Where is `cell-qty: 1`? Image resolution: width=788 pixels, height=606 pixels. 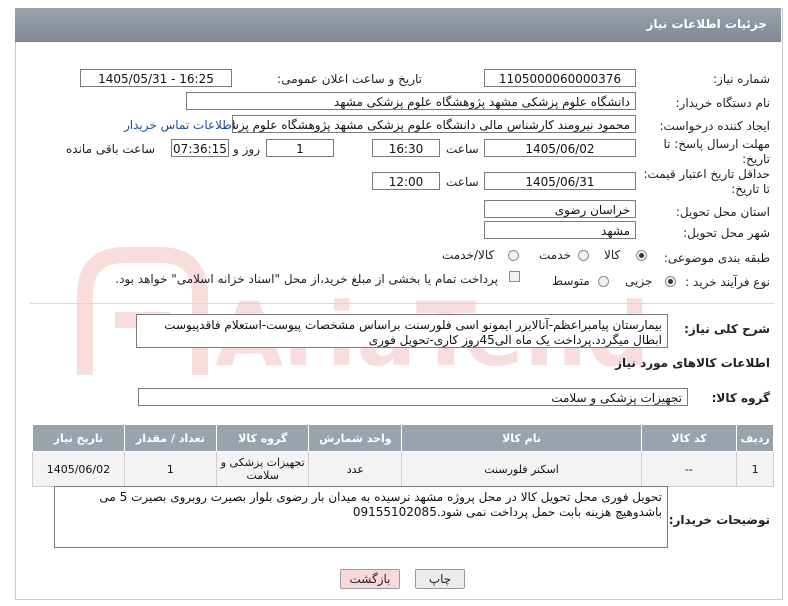
cell-qty: 1 is located at coordinates (170, 469).